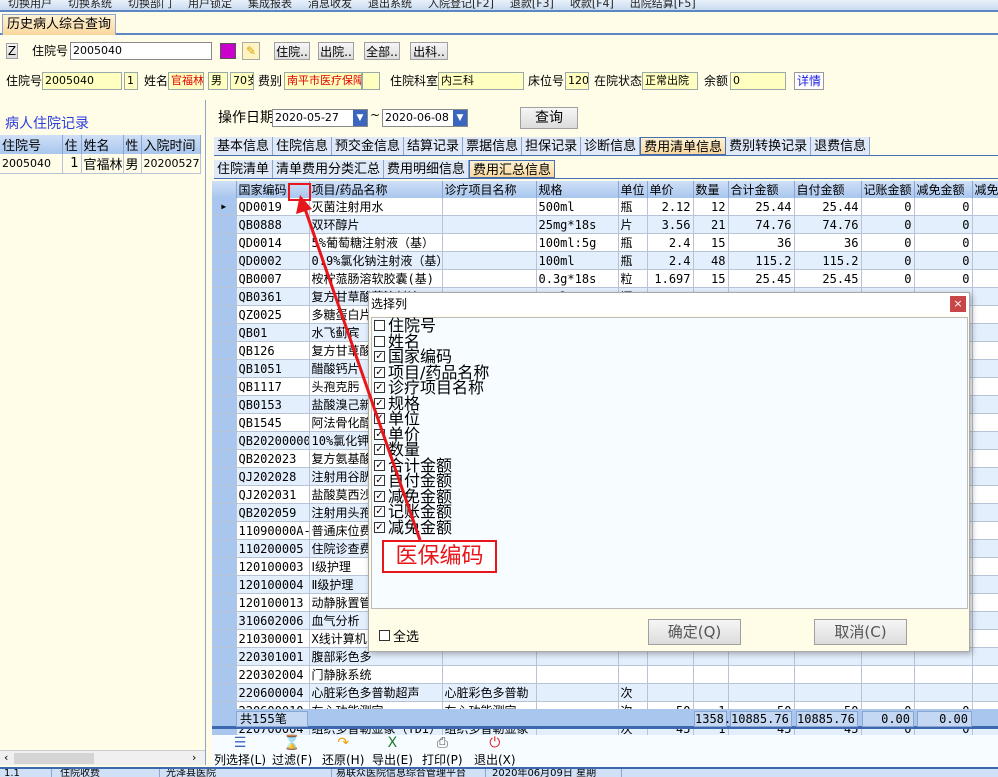 This screenshot has width=998, height=777. Describe the element at coordinates (669, 434) in the screenshot. I see `column-option: ✓ 单价` at that location.